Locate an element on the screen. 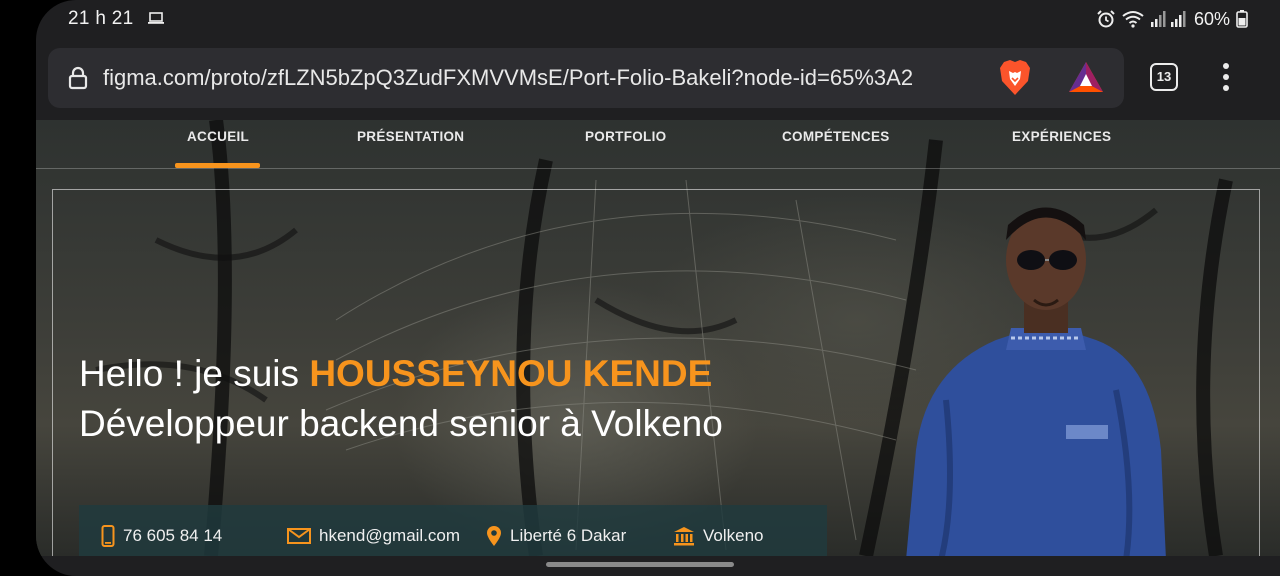 This screenshot has height=576, width=1280. profile-portrait is located at coordinates (1036, 381).